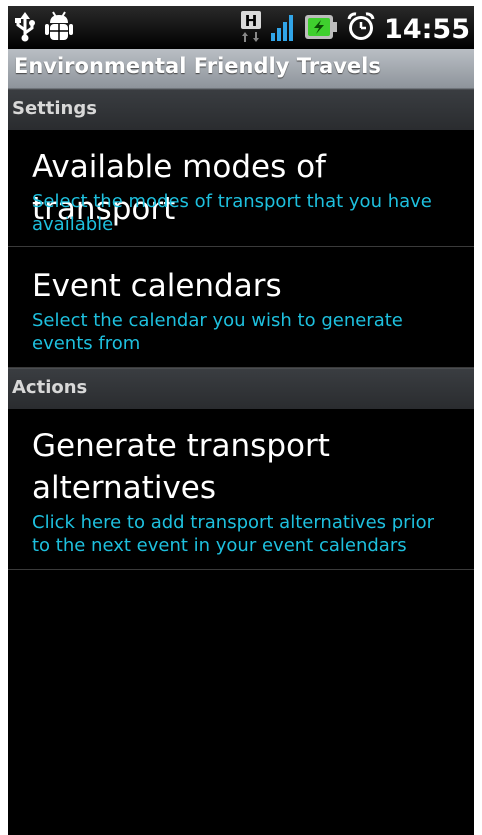  I want to click on usb-icon, so click(25, 29).